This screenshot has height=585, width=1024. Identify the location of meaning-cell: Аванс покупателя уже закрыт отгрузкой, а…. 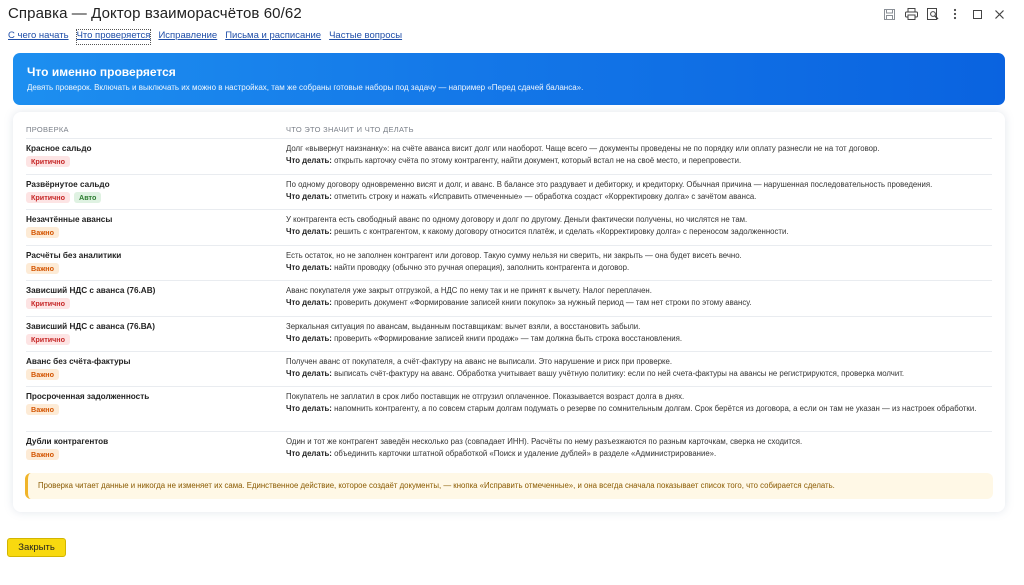
(636, 297).